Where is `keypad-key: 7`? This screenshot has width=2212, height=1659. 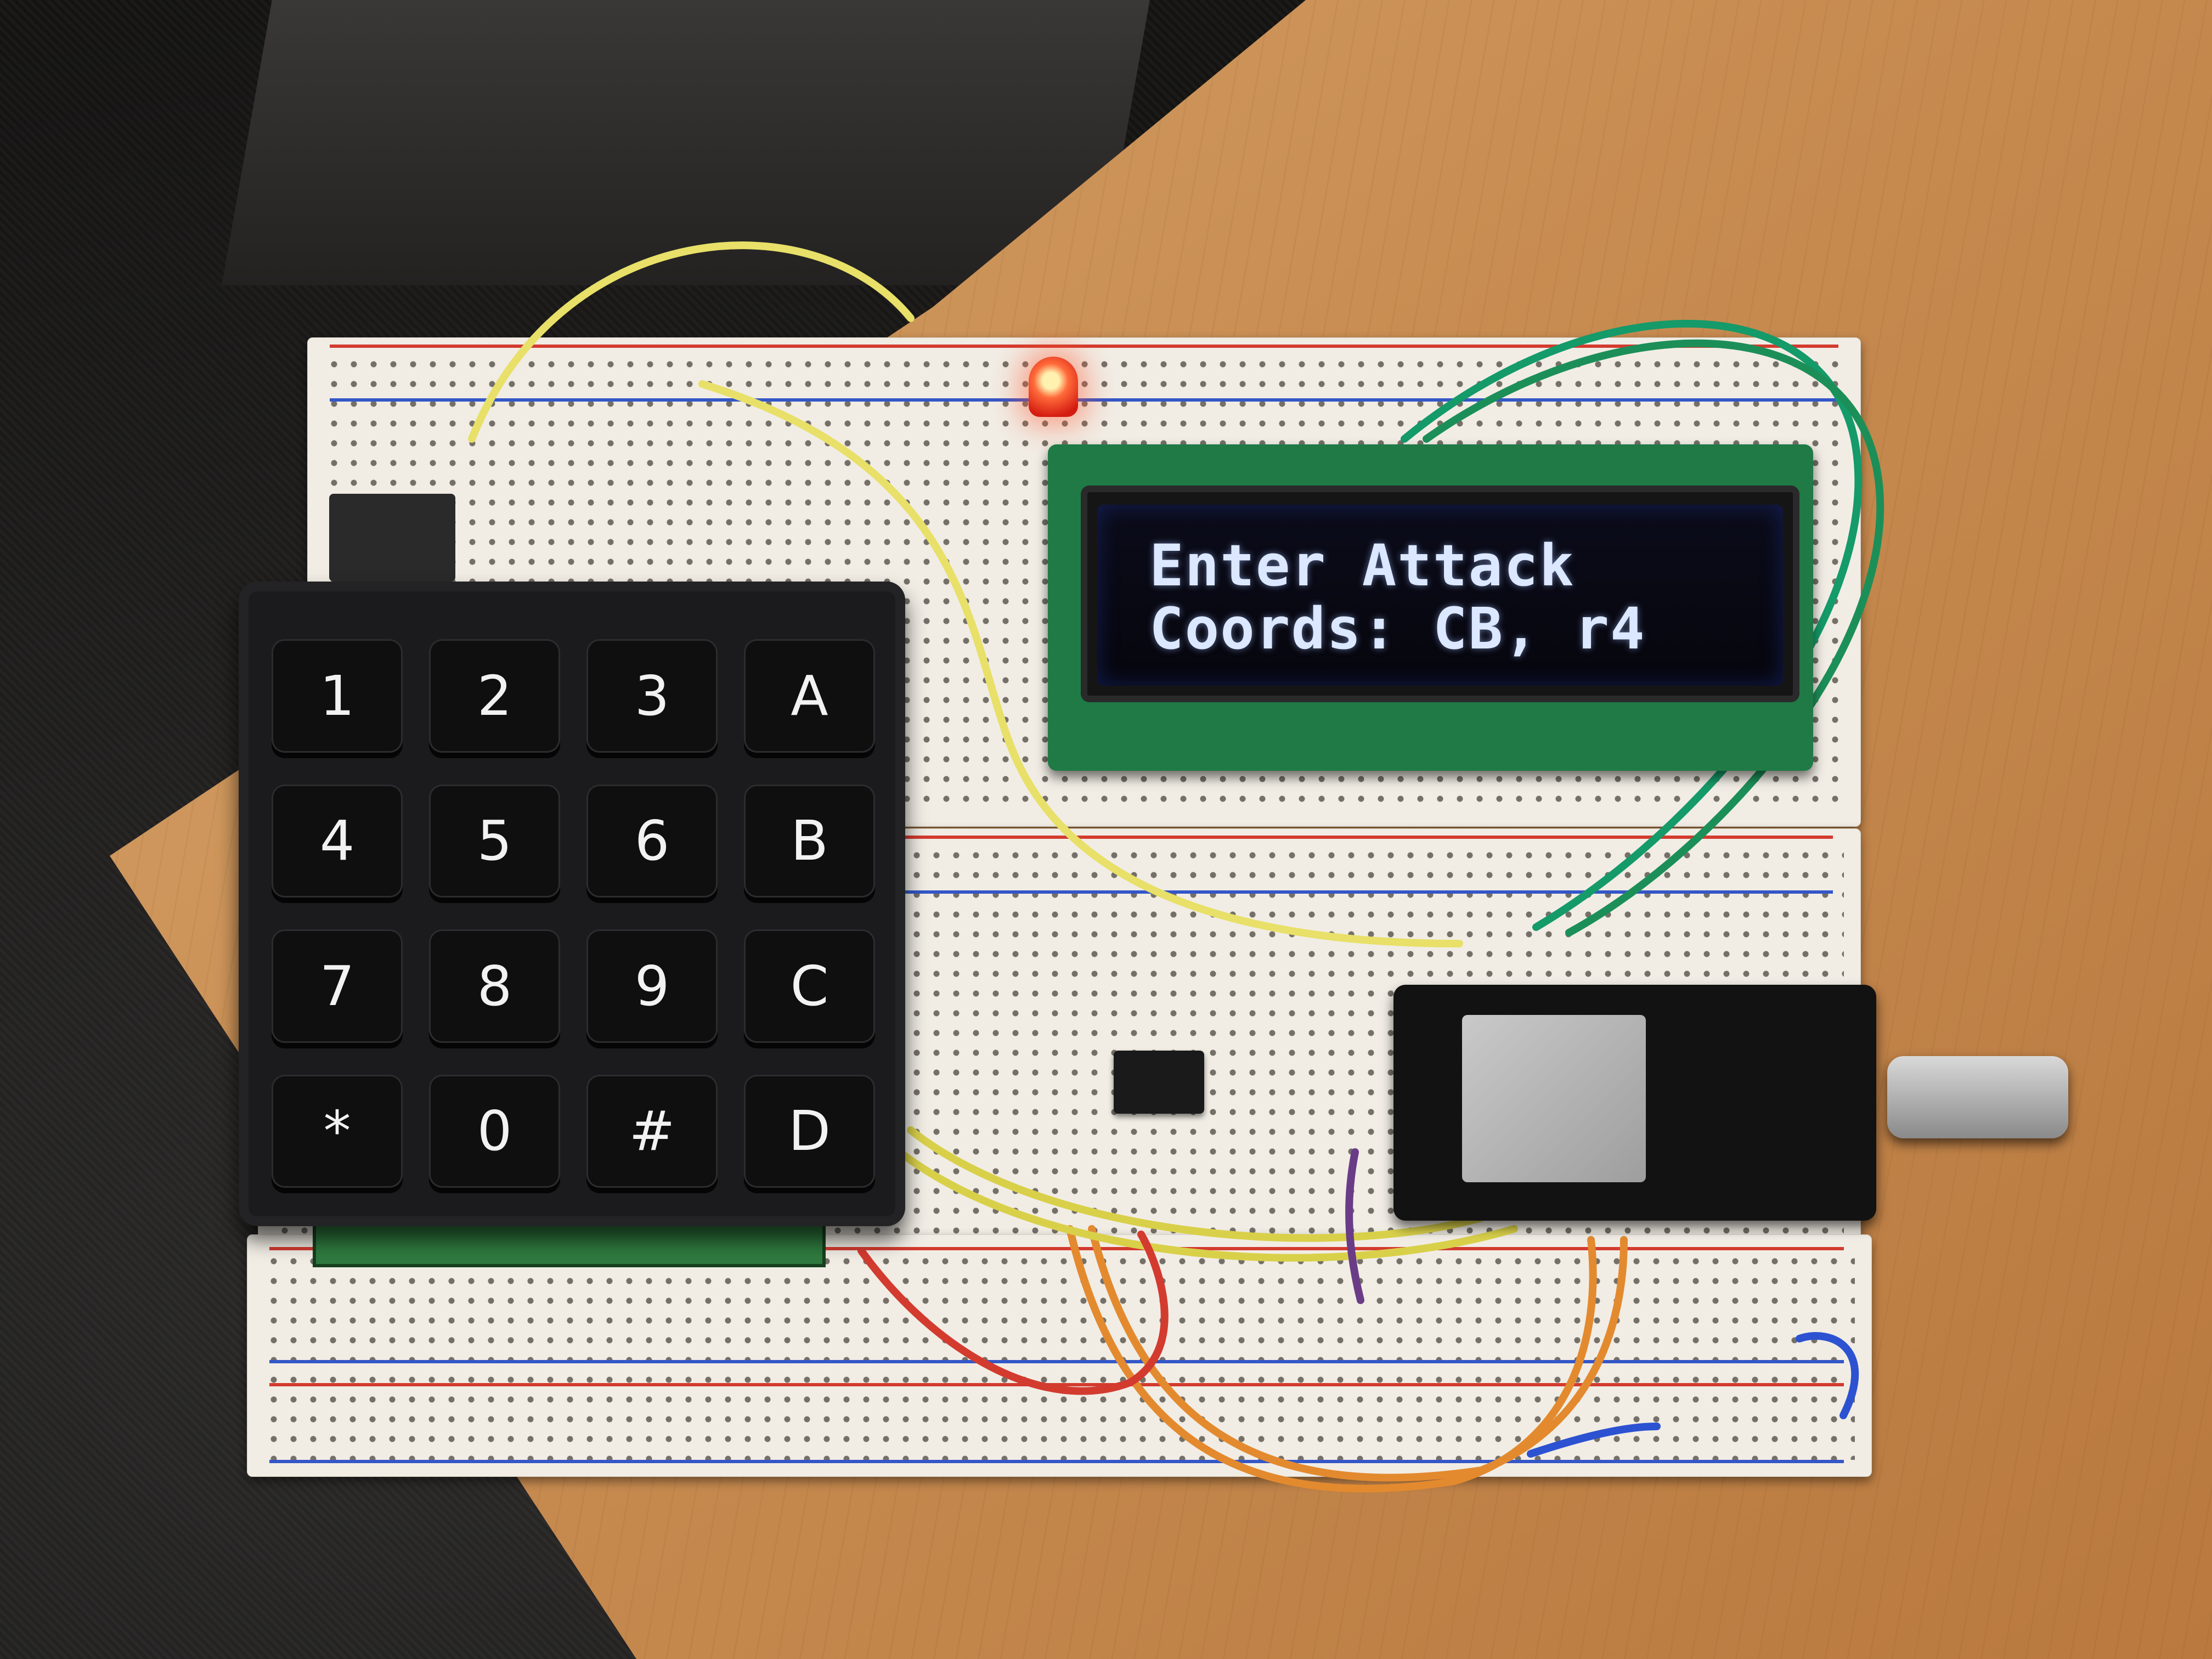
keypad-key: 7 is located at coordinates (337, 986).